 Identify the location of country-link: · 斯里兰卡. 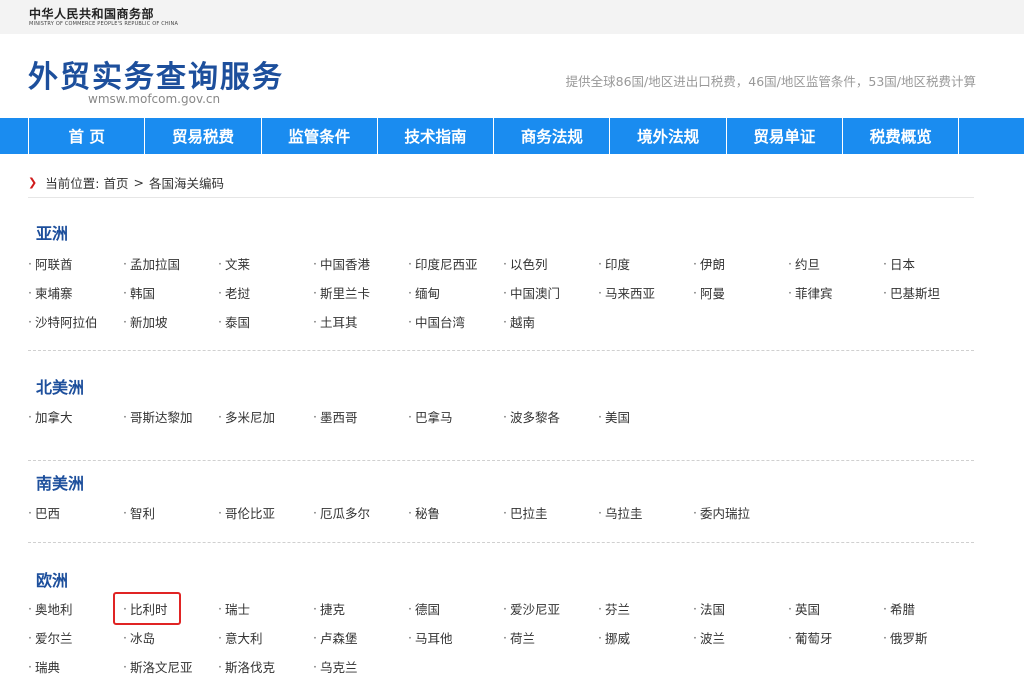
(360, 292).